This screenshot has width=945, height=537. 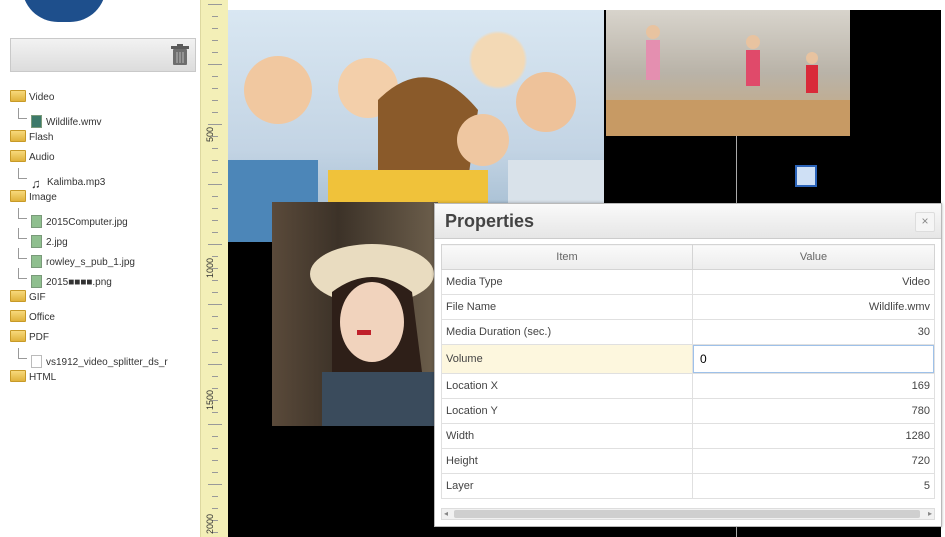 I want to click on tree-folder: Flash, so click(x=105, y=138).